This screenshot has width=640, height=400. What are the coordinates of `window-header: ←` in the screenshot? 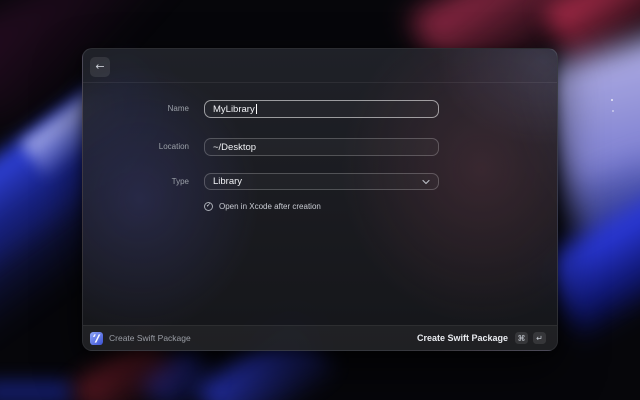 It's located at (320, 66).